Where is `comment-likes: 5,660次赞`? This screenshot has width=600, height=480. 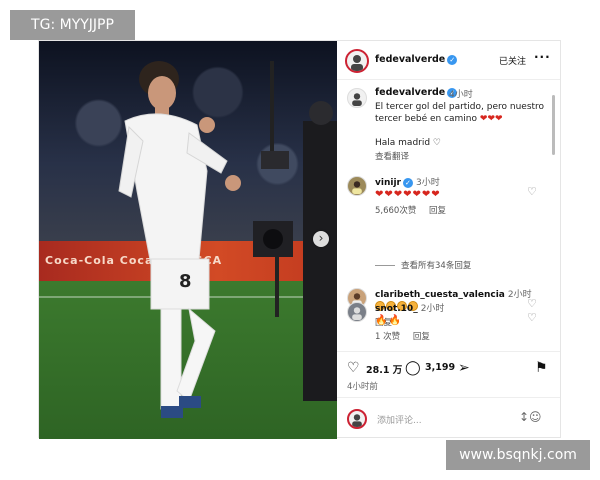
comment-likes: 5,660次赞 is located at coordinates (395, 211).